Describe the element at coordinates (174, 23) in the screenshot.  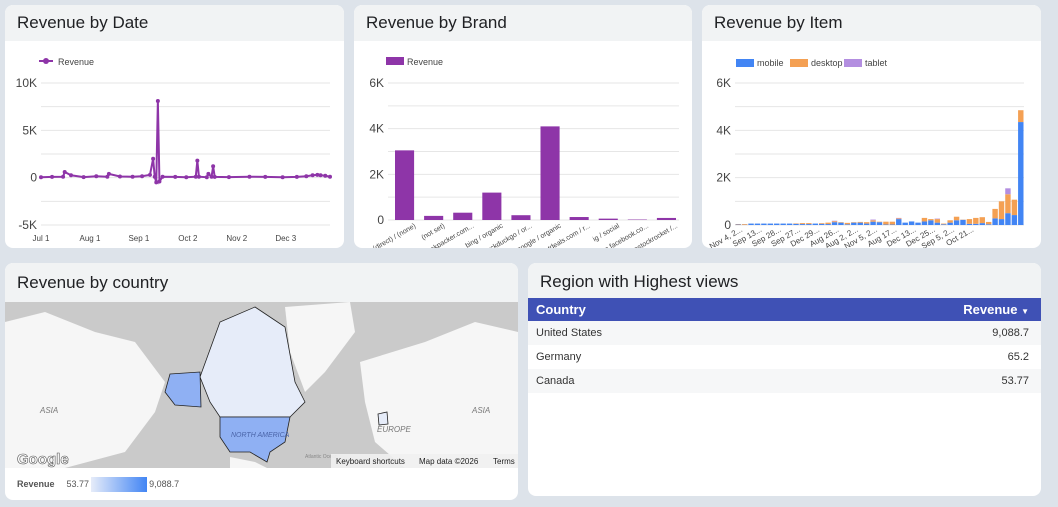
I see `card-title: Revenue by Date` at that location.